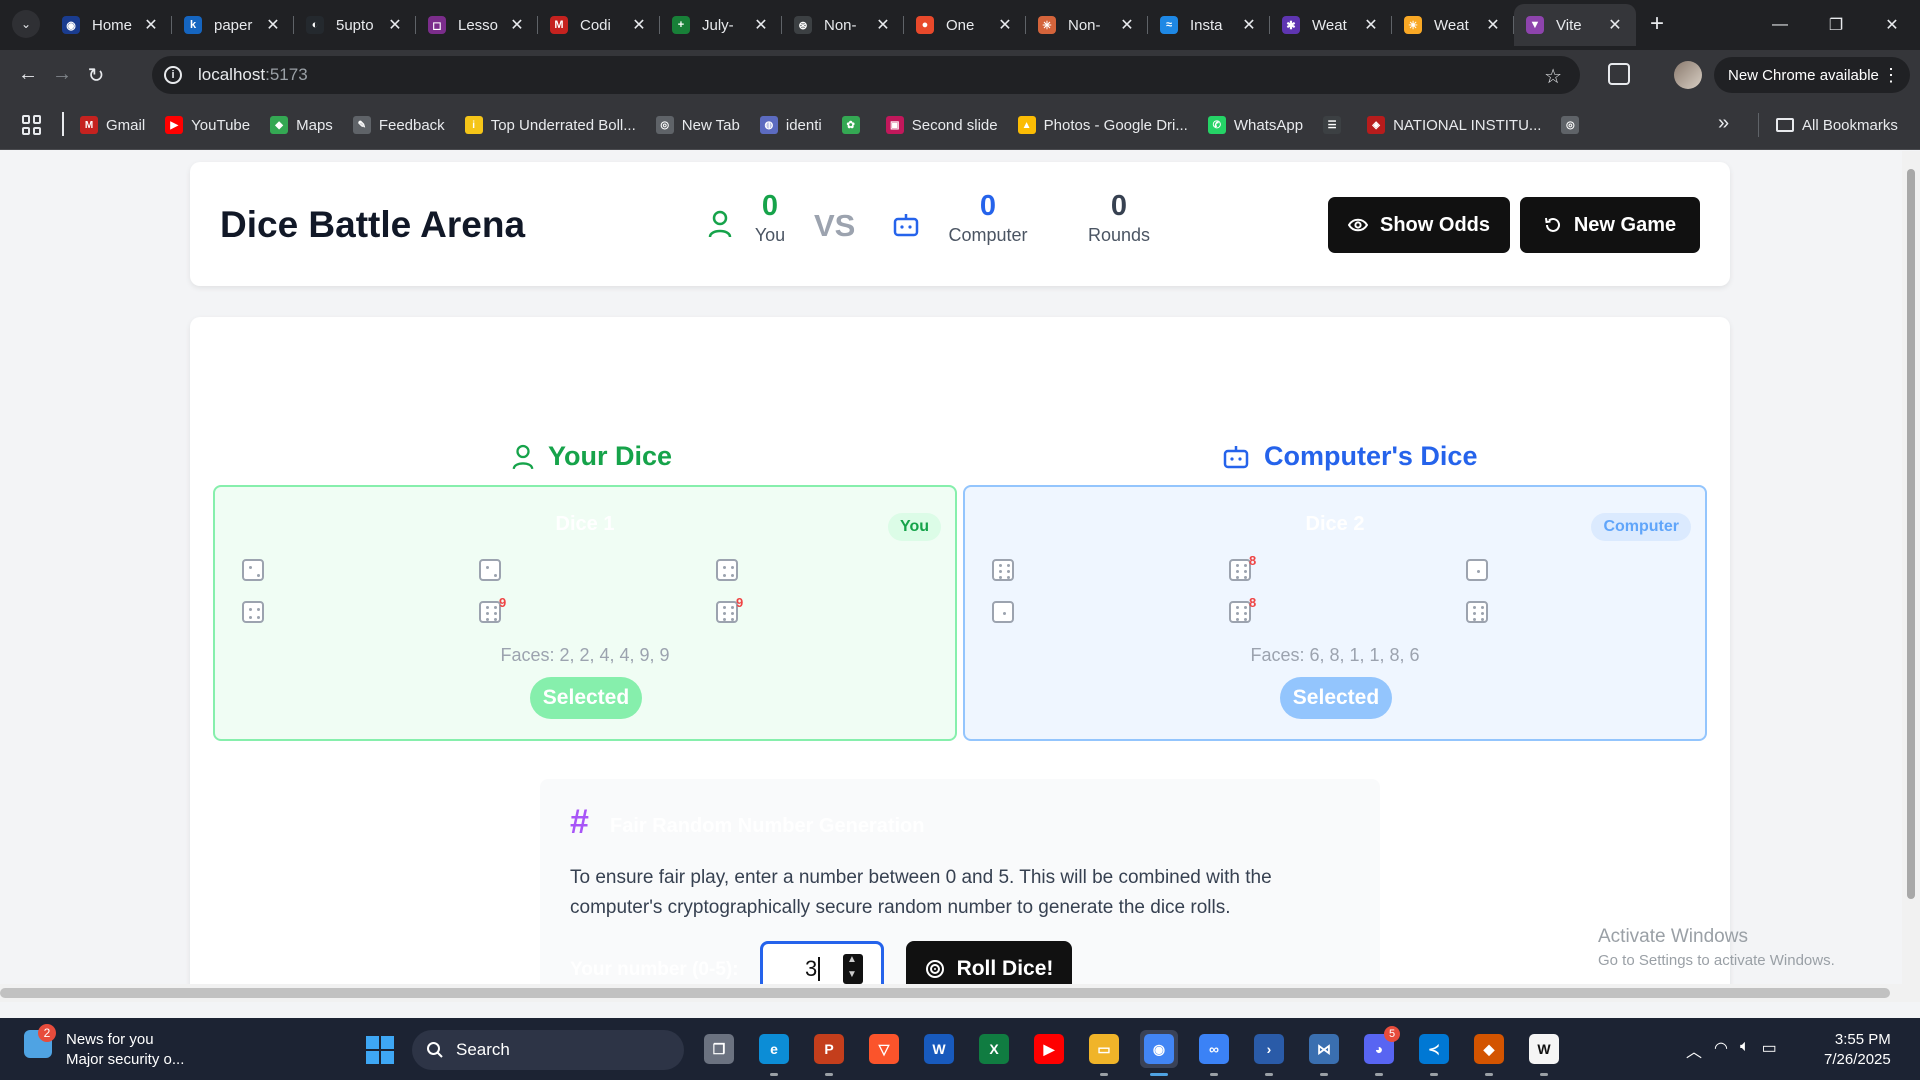 The image size is (1920, 1080). I want to click on browser-tab: ✳ Non- ✕, so click(1087, 25).